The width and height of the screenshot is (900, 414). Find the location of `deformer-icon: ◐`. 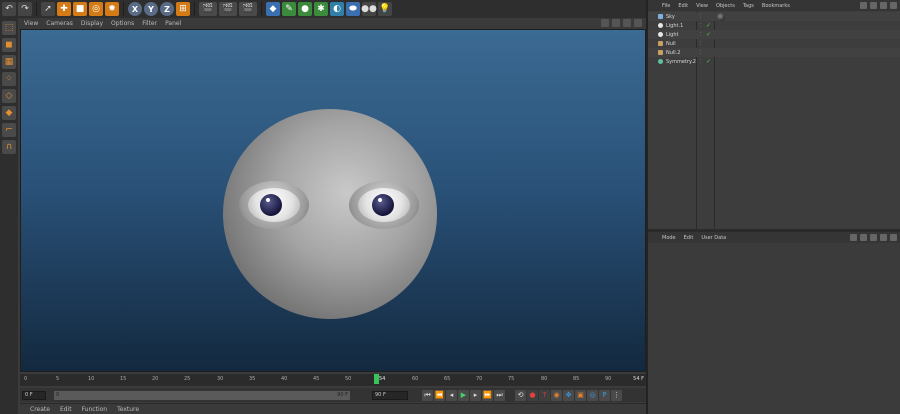

deformer-icon: ◐ is located at coordinates (337, 9).